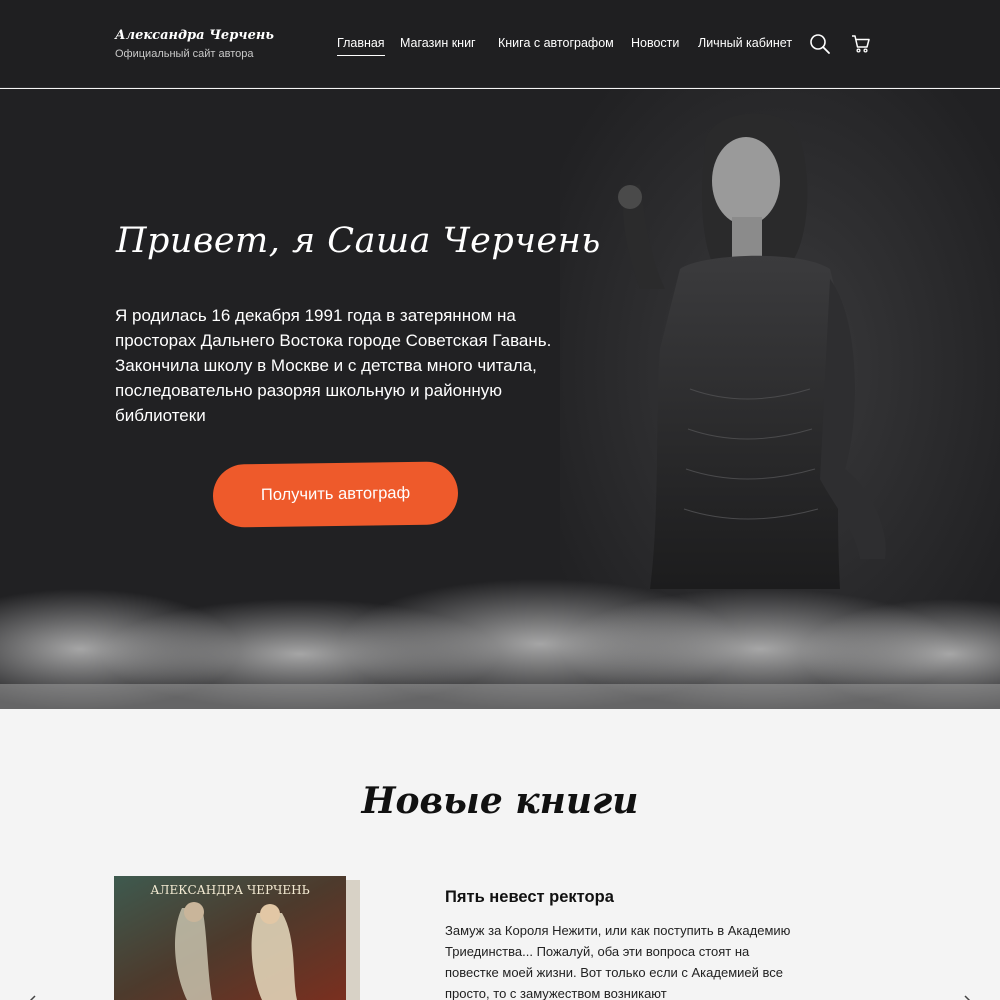  Describe the element at coordinates (820, 44) in the screenshot. I see `search-icon` at that location.